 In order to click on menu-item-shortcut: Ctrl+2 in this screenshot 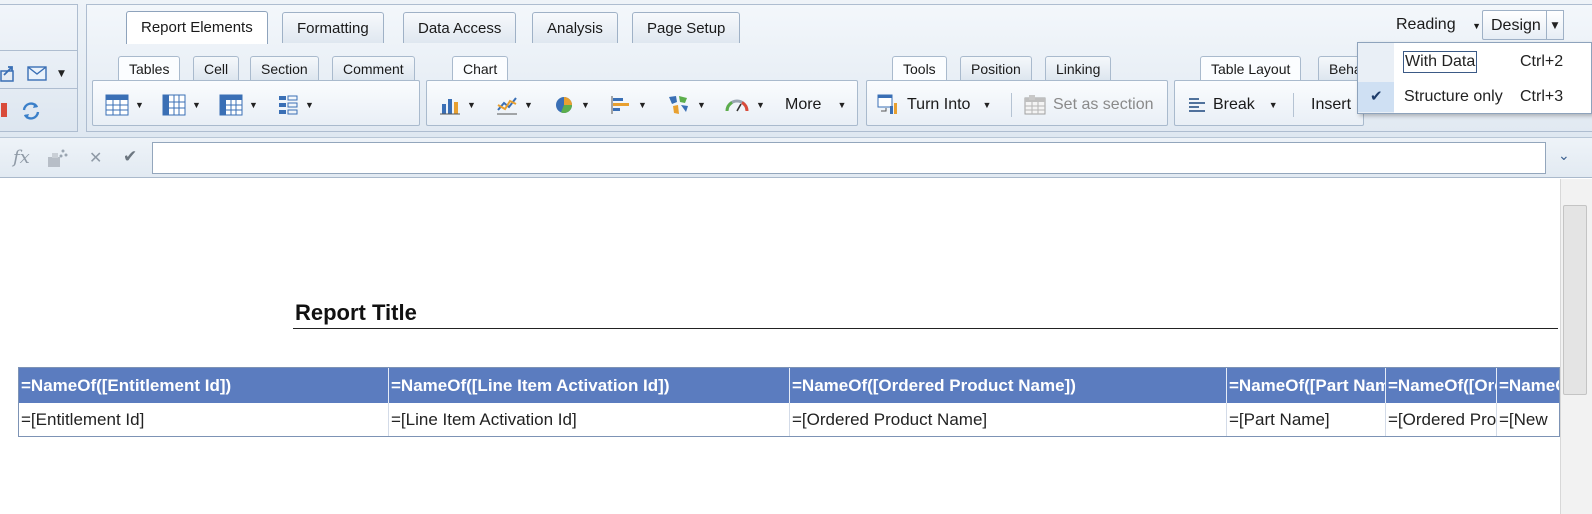, I will do `click(1542, 61)`.